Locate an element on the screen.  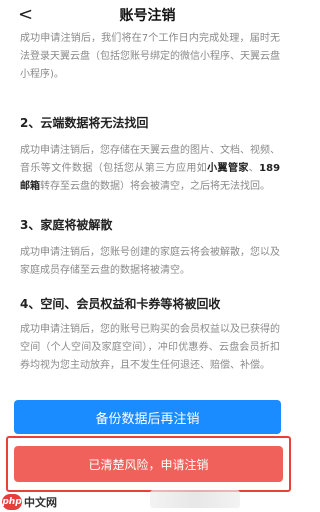
page-title: 账号注销 is located at coordinates (147, 16).